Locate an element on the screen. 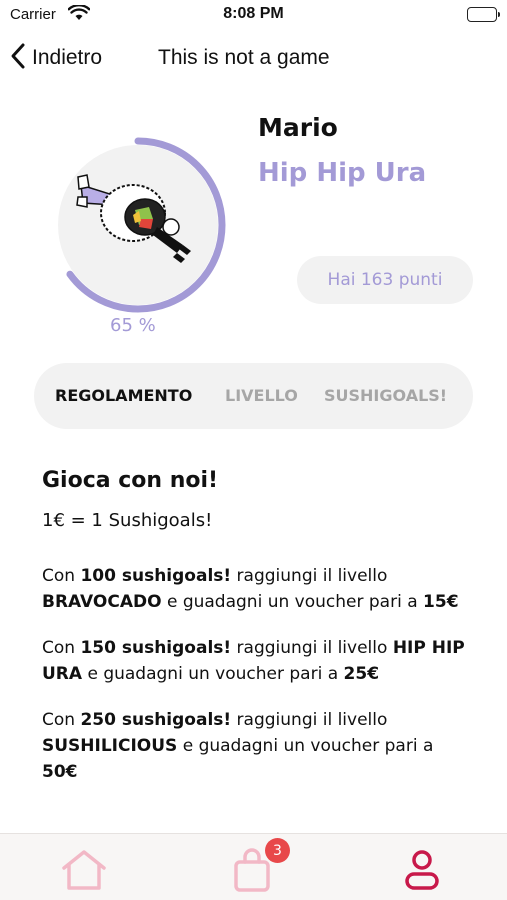 The height and width of the screenshot is (900, 507). status-time: 8:08 PM is located at coordinates (253, 13).